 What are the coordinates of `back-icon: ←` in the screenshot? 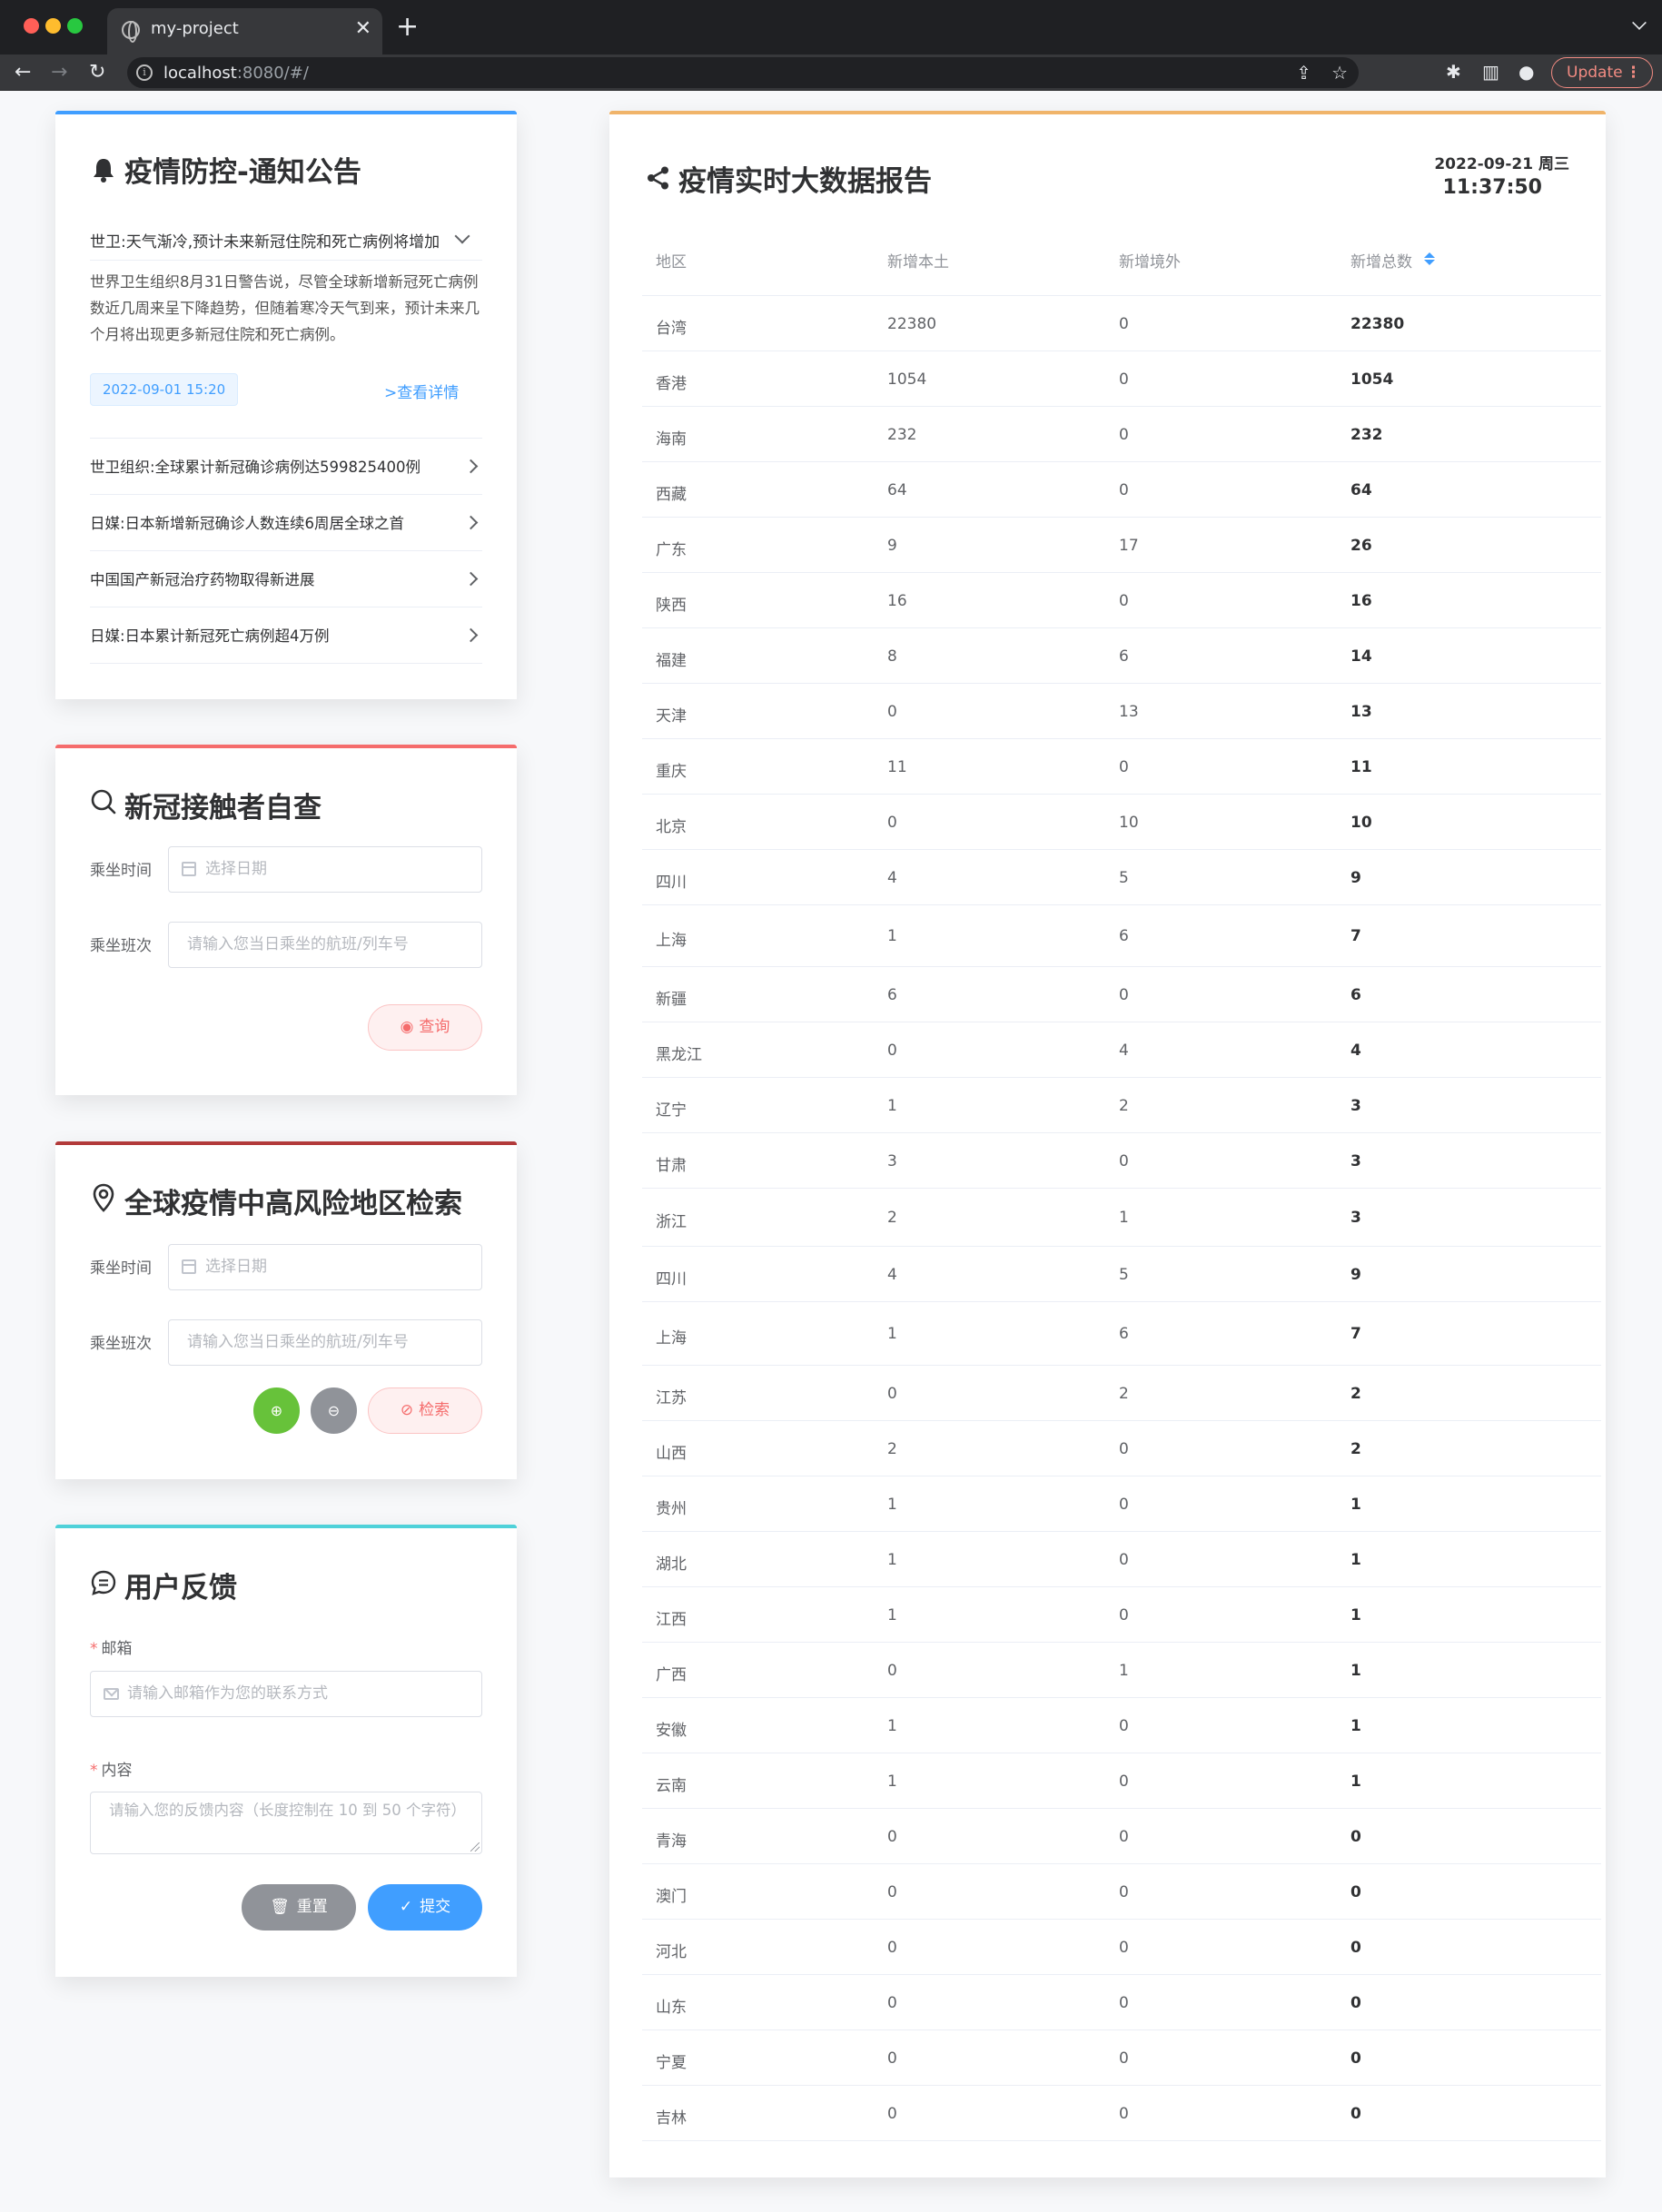 It's located at (23, 72).